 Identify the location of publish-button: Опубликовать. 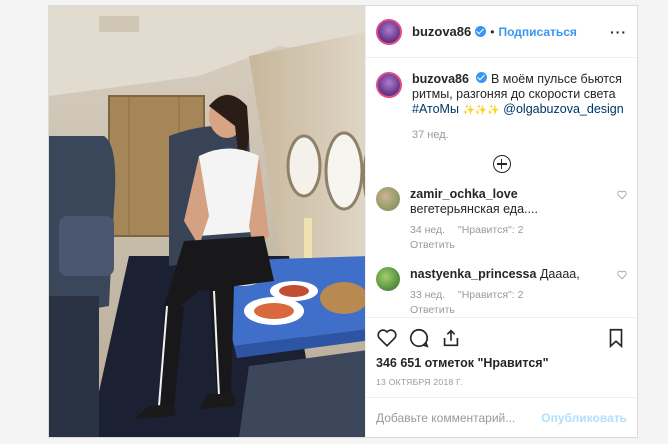
(584, 418).